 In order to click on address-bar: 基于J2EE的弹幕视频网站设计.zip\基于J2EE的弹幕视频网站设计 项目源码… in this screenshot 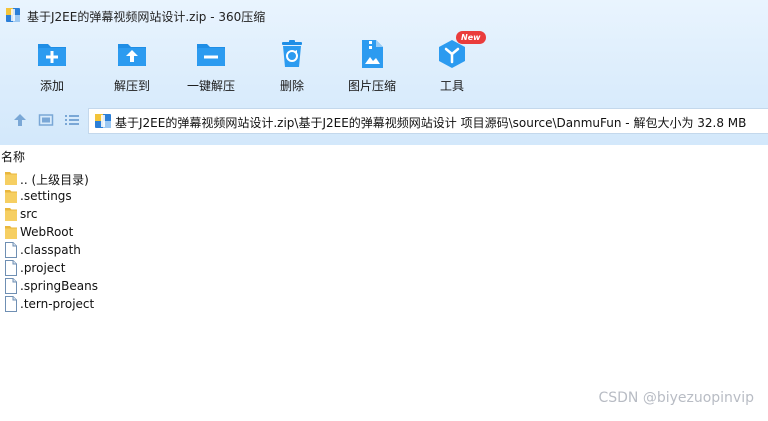, I will do `click(428, 121)`.